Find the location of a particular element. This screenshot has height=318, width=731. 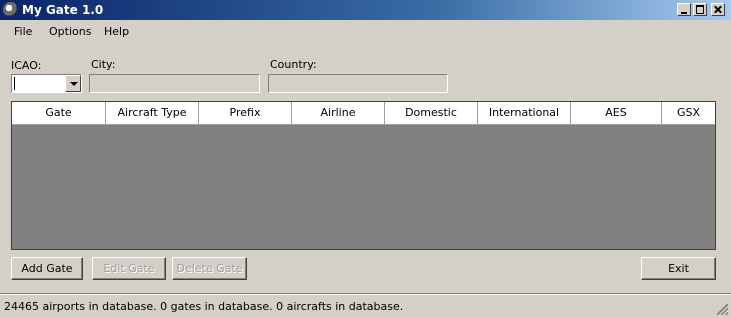

text-caret is located at coordinates (14, 83).